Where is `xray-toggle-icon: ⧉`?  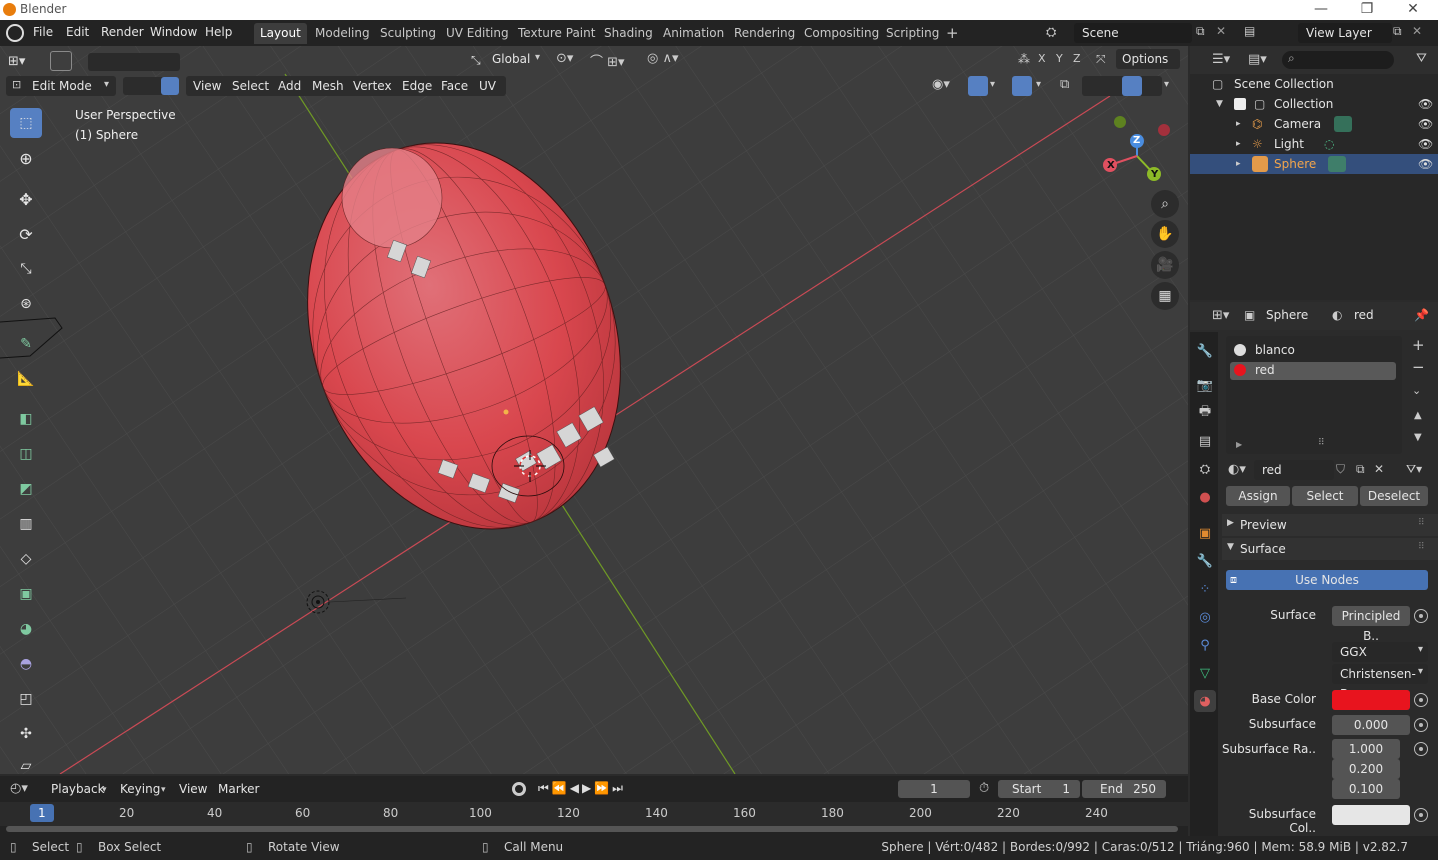
xray-toggle-icon: ⧉ is located at coordinates (1064, 84).